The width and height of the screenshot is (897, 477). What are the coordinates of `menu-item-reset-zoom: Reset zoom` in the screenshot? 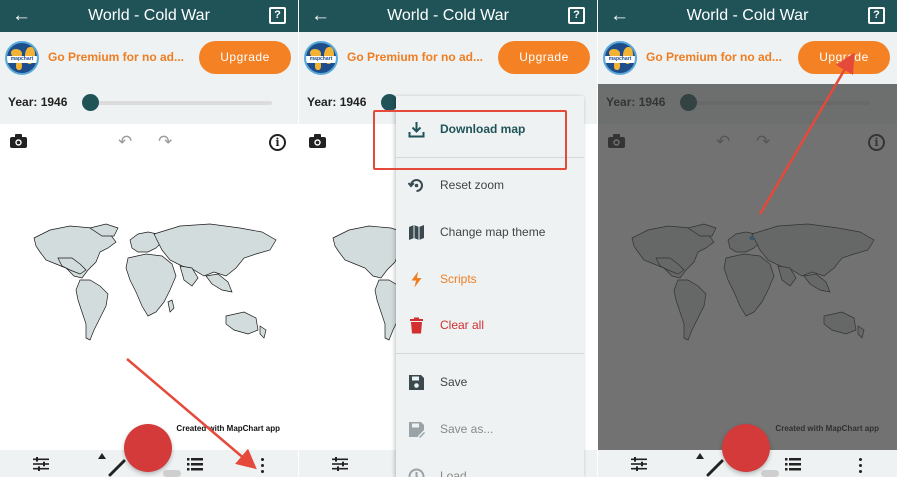 It's located at (490, 185).